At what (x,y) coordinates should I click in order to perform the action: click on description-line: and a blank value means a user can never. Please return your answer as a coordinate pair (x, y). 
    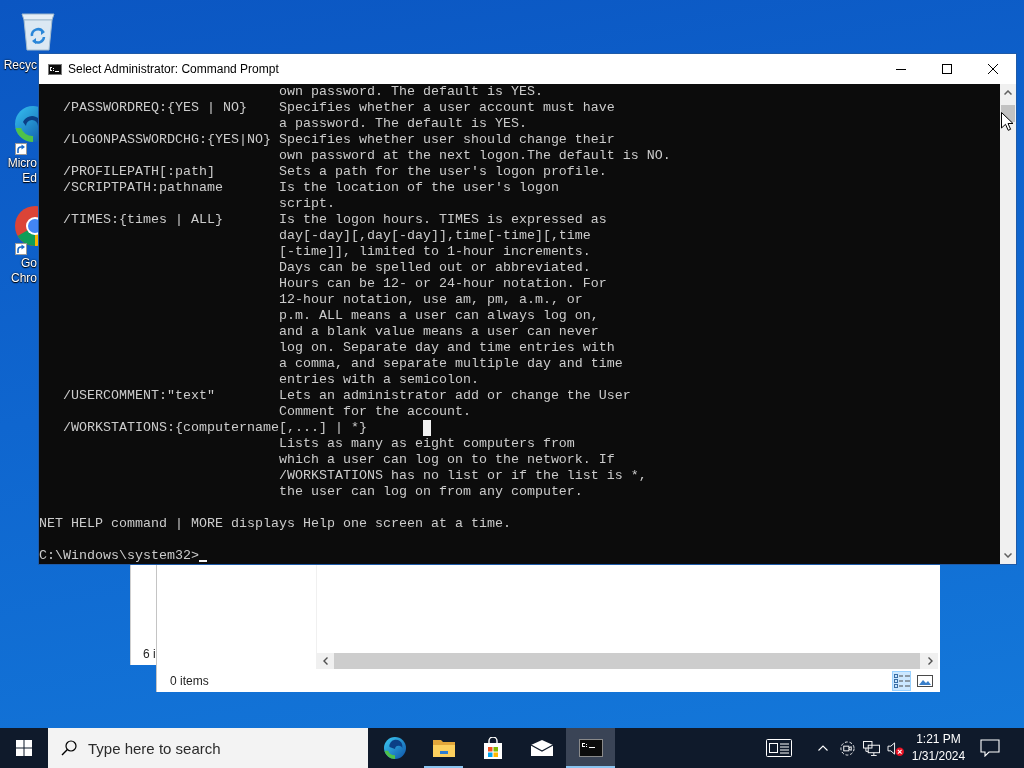
    Looking at the image, I should click on (438, 332).